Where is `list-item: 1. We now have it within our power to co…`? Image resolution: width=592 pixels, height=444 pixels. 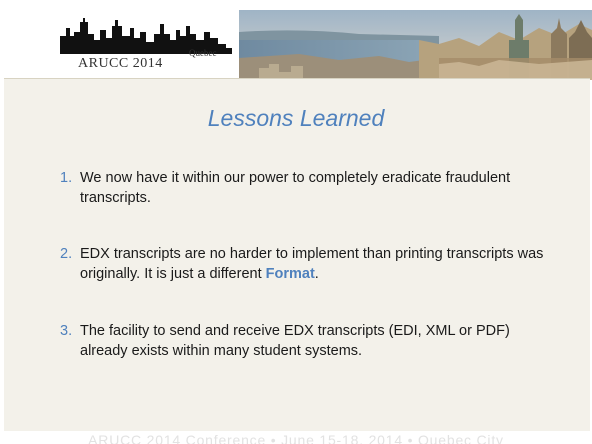
list-item: 1. We now have it within our power to co… is located at coordinates (305, 188).